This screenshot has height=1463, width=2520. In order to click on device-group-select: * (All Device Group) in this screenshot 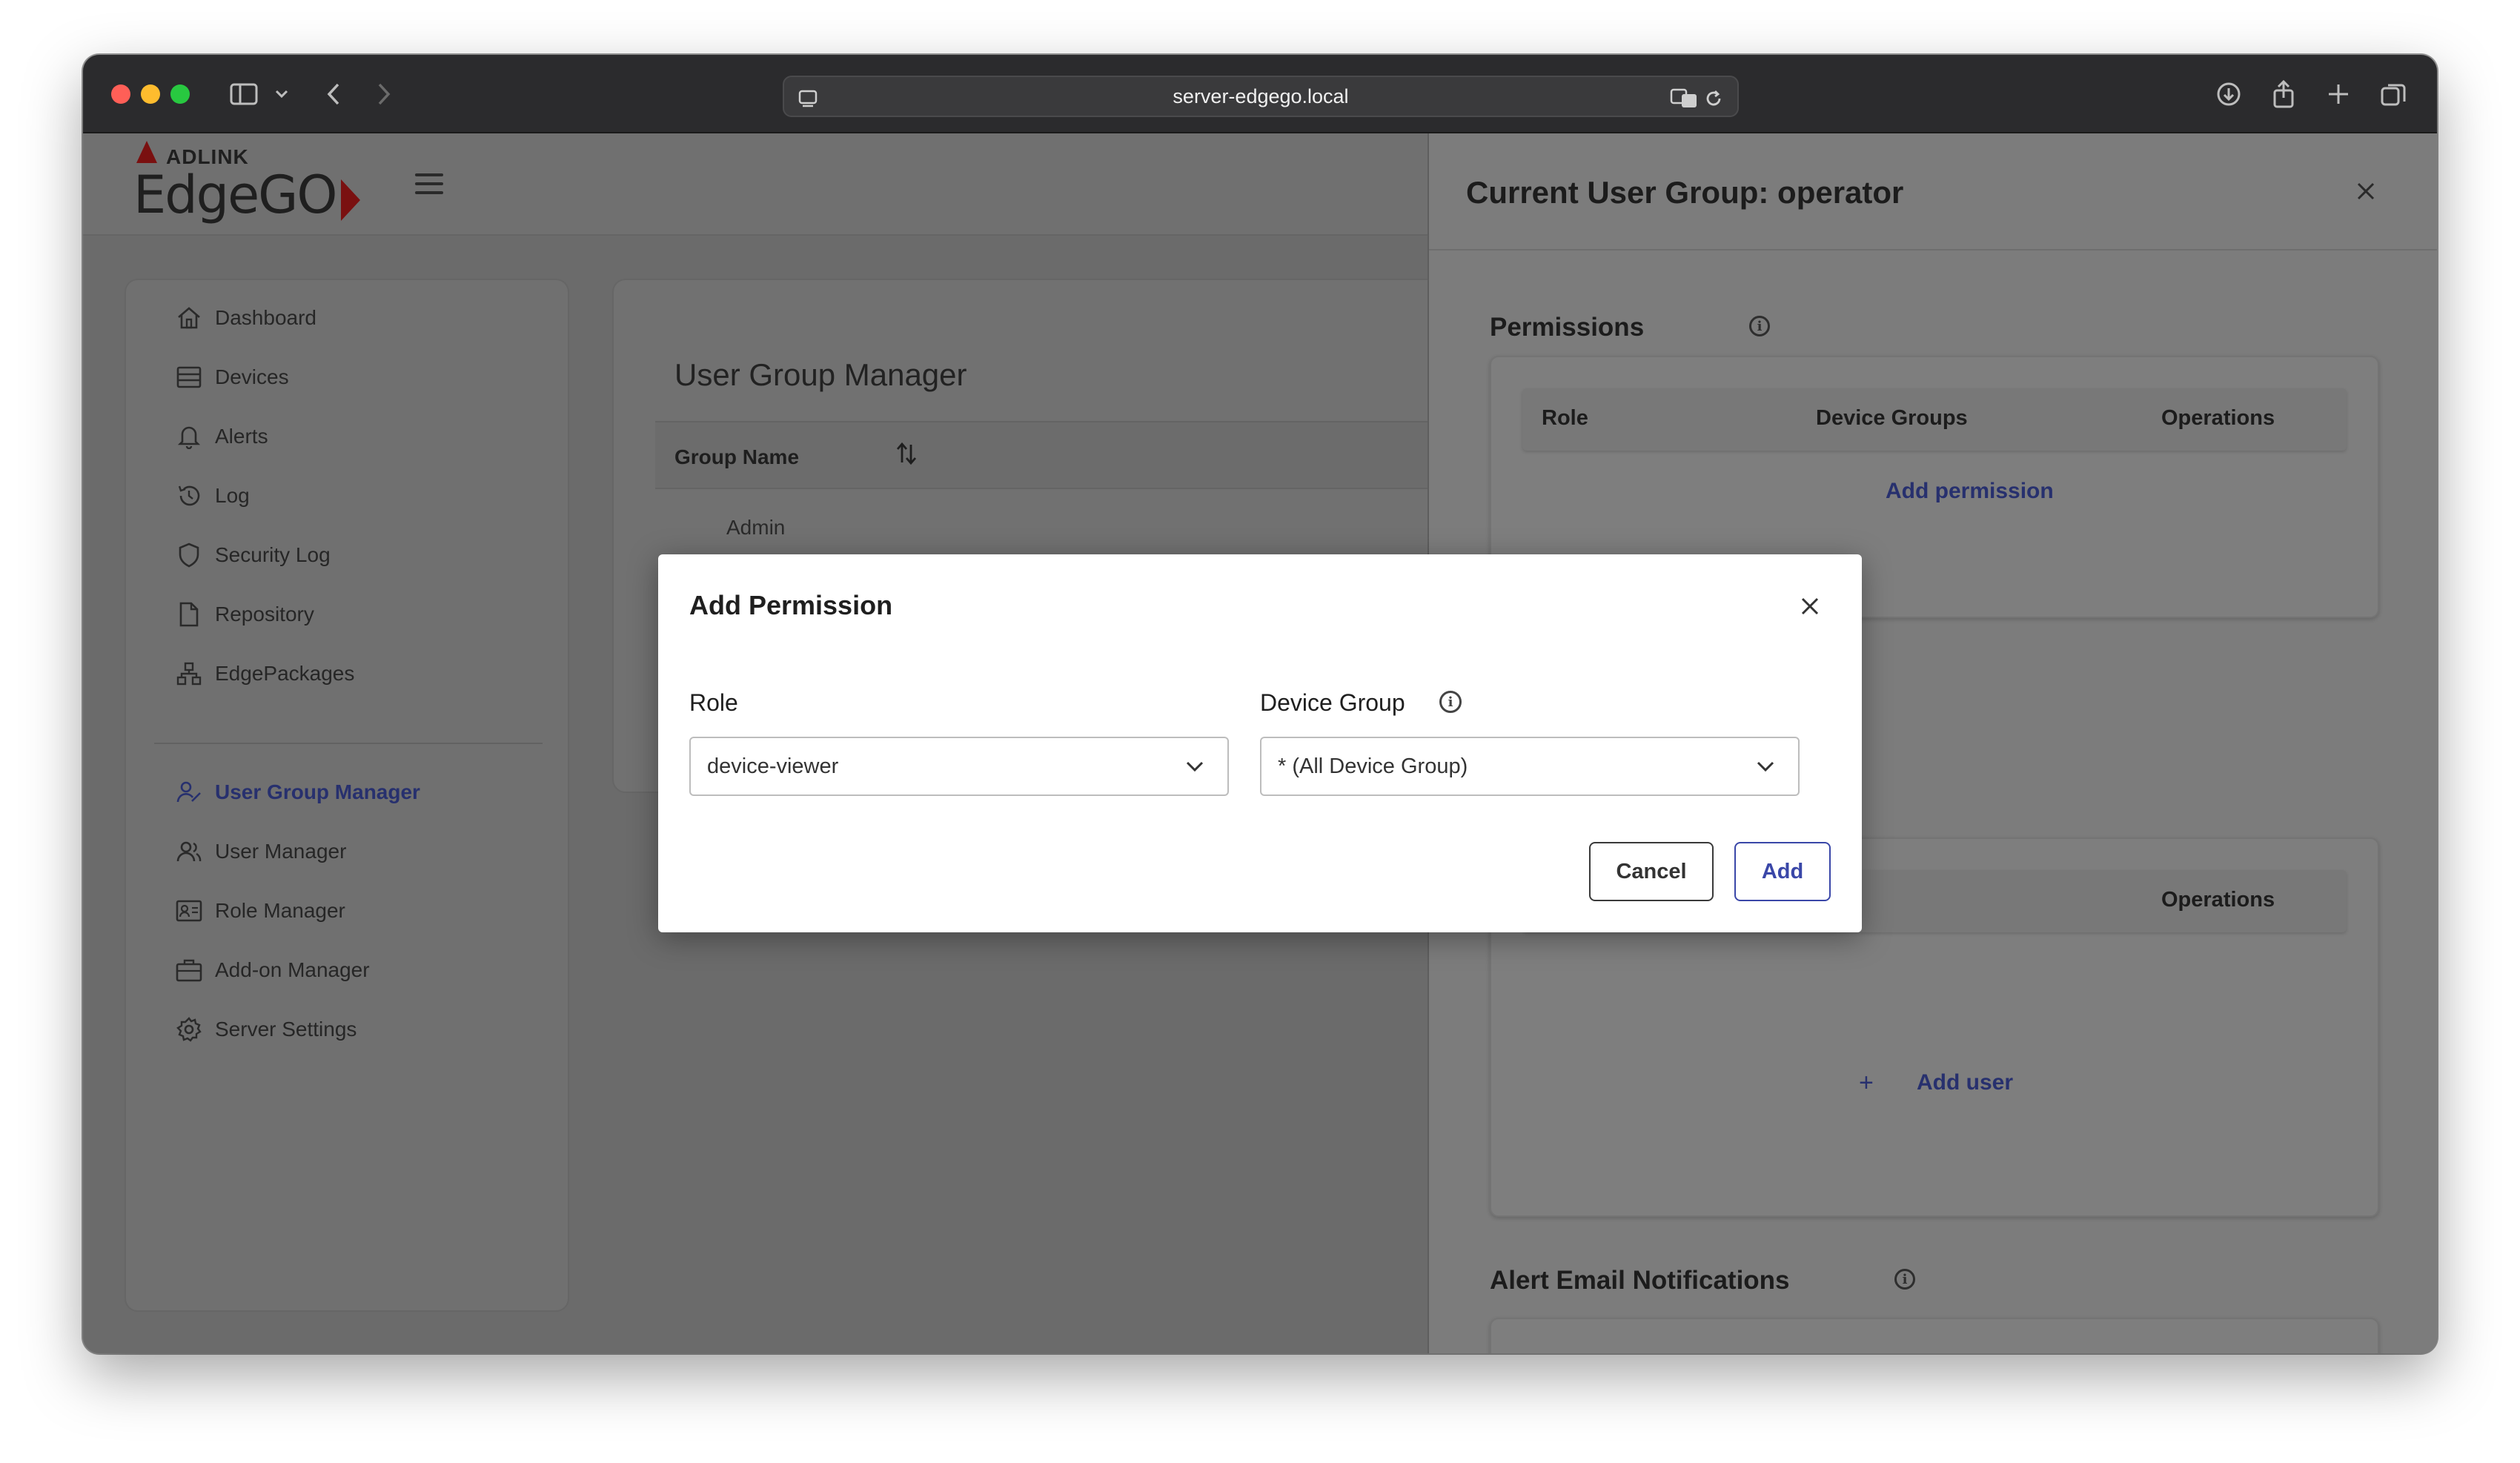, I will do `click(1530, 766)`.